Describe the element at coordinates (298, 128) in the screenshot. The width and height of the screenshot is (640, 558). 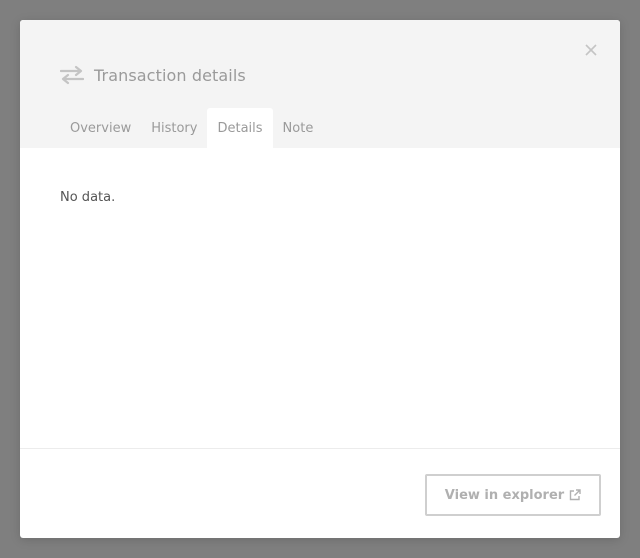
I see `tab-note: Note` at that location.